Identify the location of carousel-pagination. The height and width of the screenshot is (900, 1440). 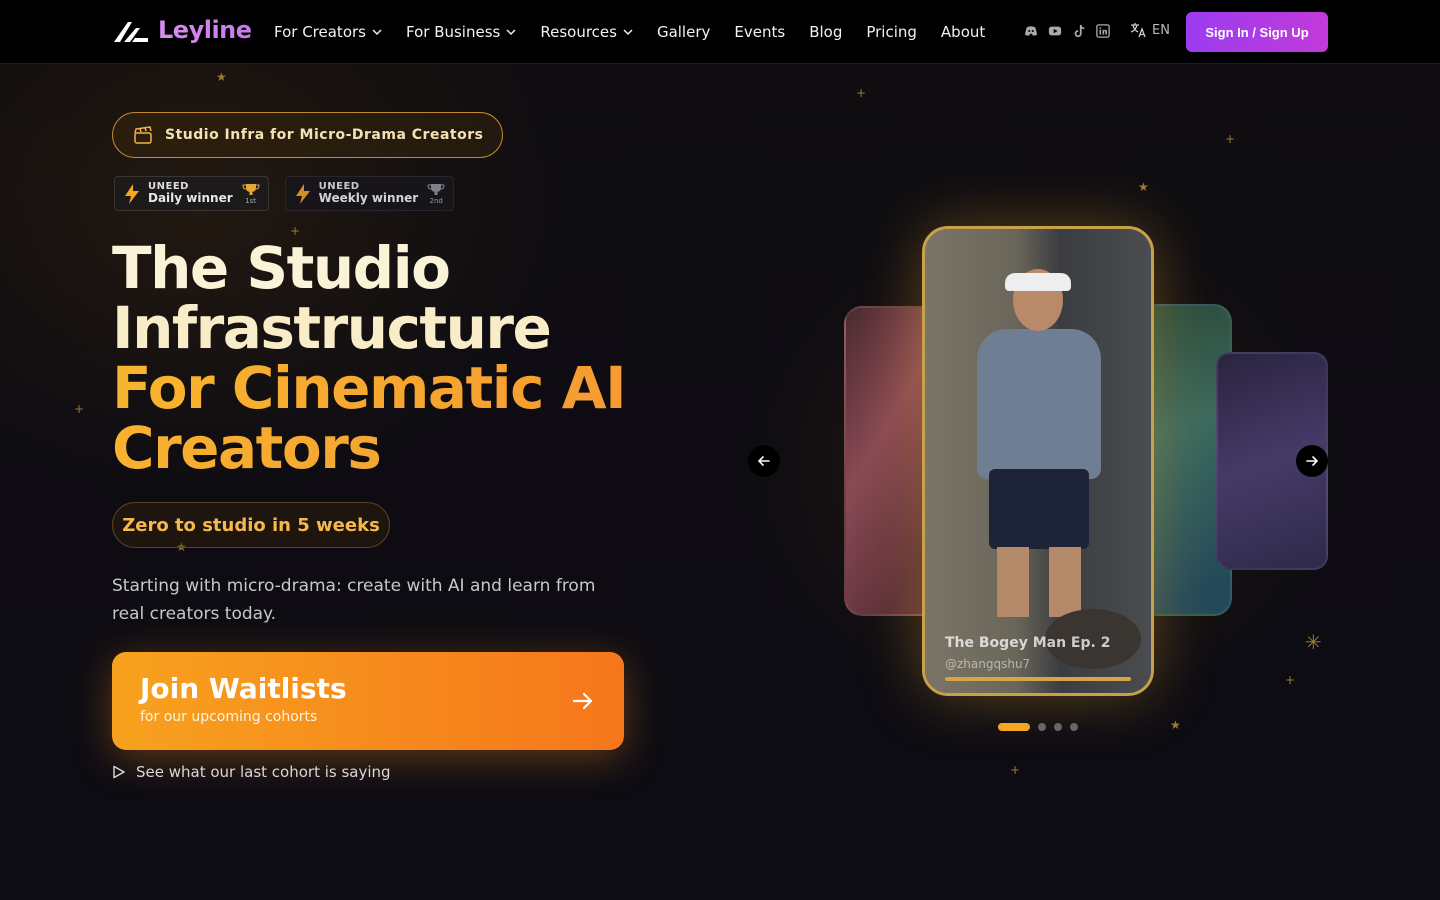
(1038, 727).